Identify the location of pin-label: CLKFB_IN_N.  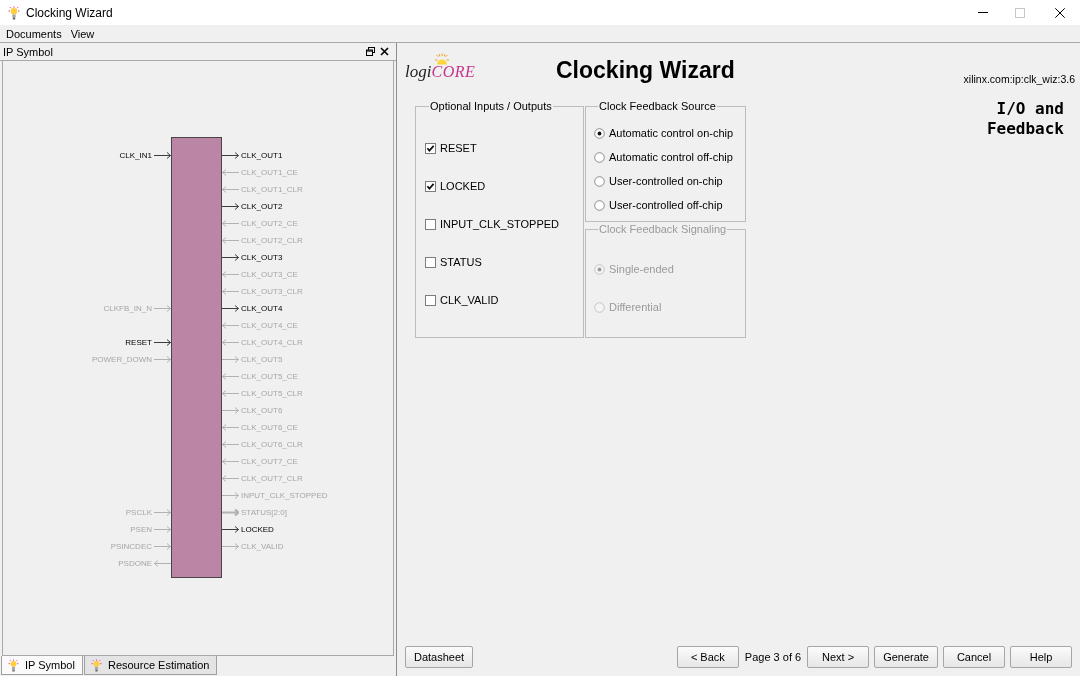
(127, 308).